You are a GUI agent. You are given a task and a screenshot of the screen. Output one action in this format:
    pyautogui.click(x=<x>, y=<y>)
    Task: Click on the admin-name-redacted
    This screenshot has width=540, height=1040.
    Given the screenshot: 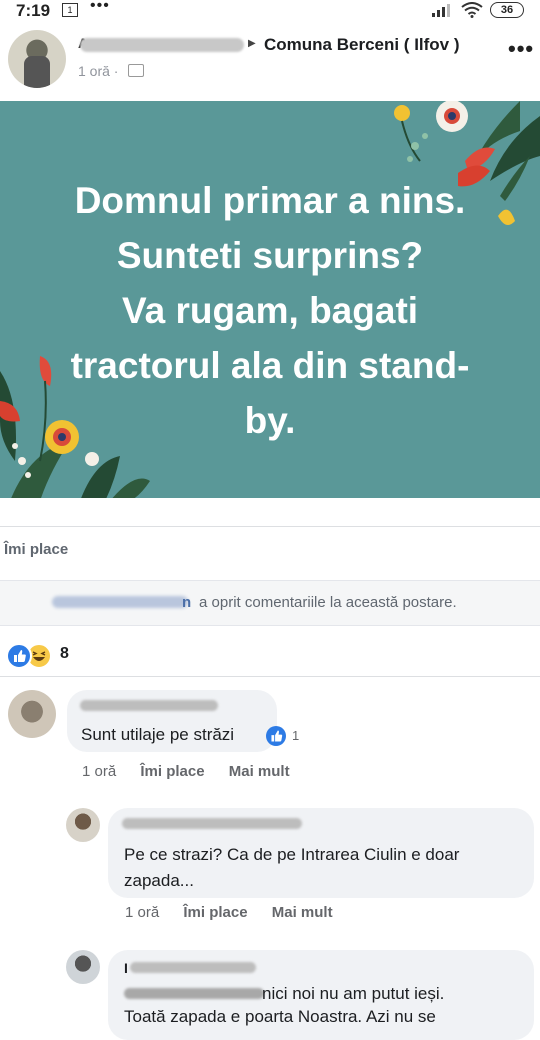 What is the action you would take?
    pyautogui.click(x=120, y=602)
    